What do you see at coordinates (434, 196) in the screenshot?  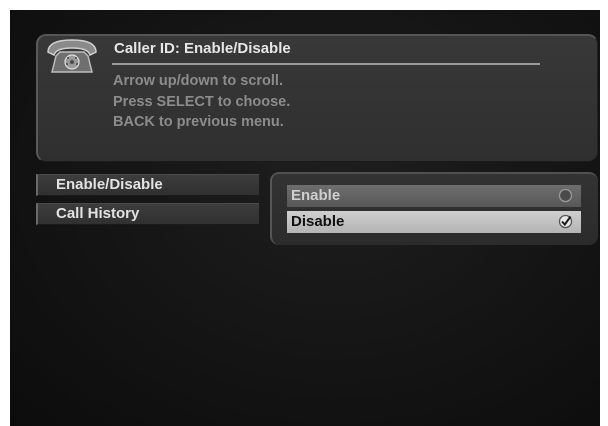 I see `option-enable: Enable` at bounding box center [434, 196].